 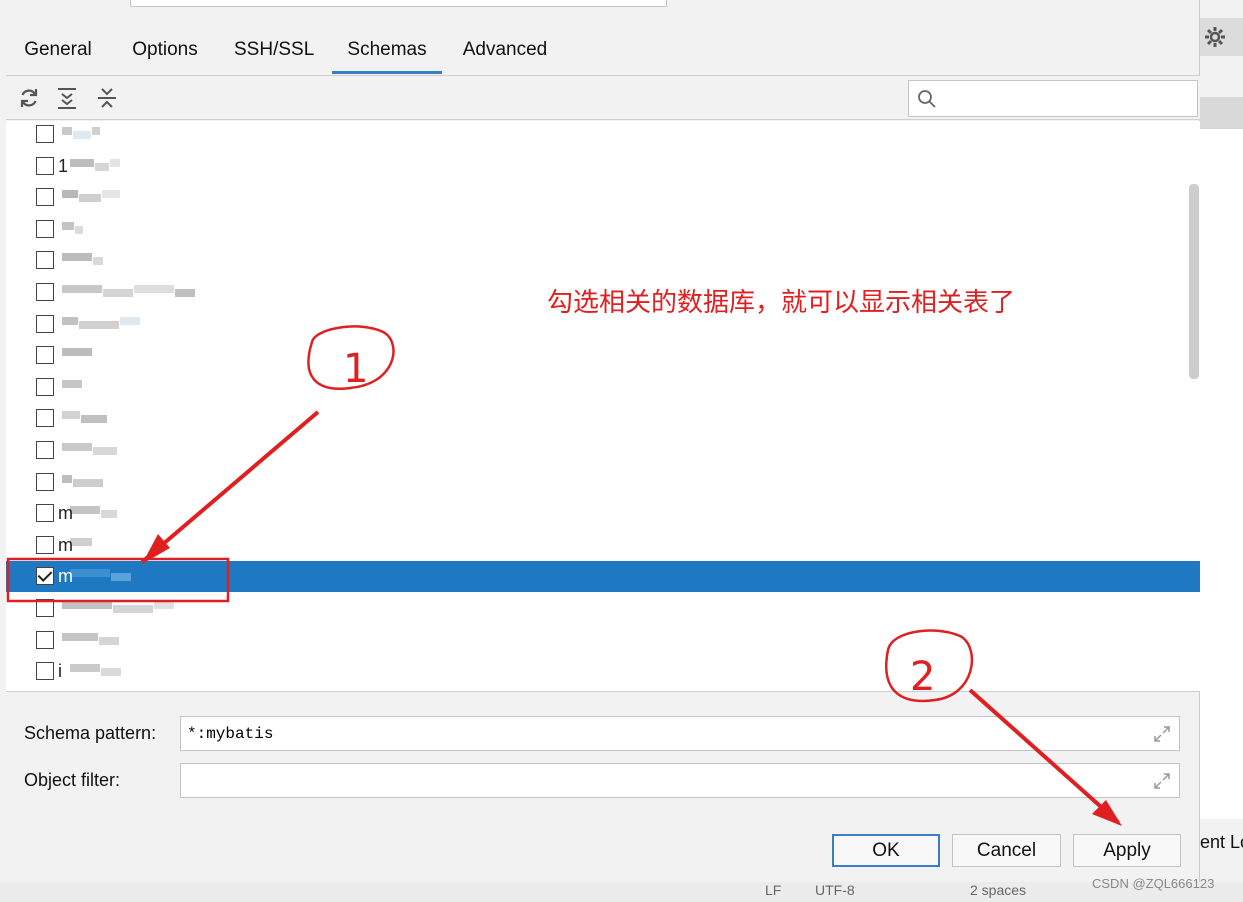 I want to click on right-side-panel: ent Lo, so click(x=1221, y=451).